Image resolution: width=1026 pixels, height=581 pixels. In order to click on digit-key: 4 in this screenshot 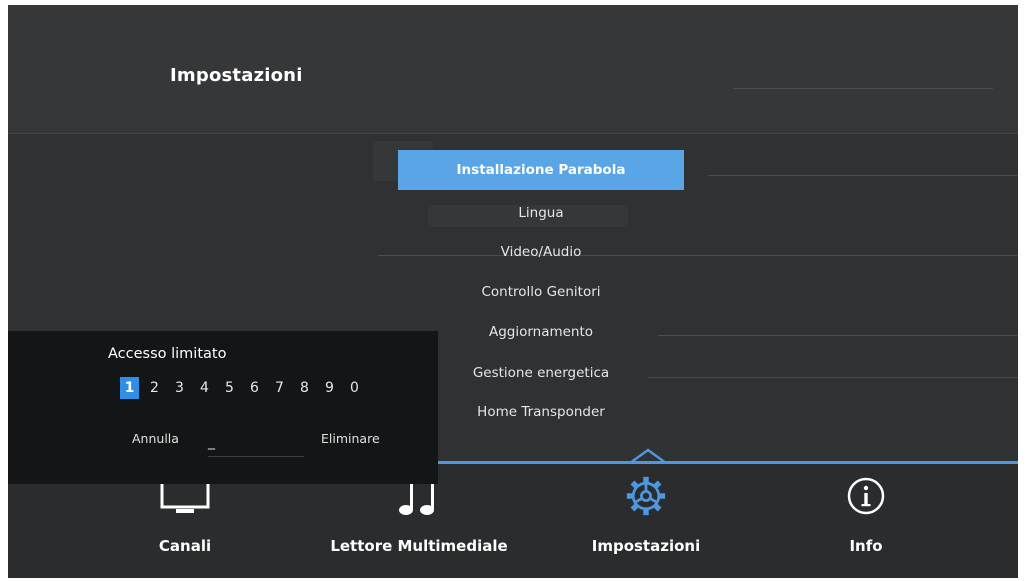, I will do `click(204, 388)`.